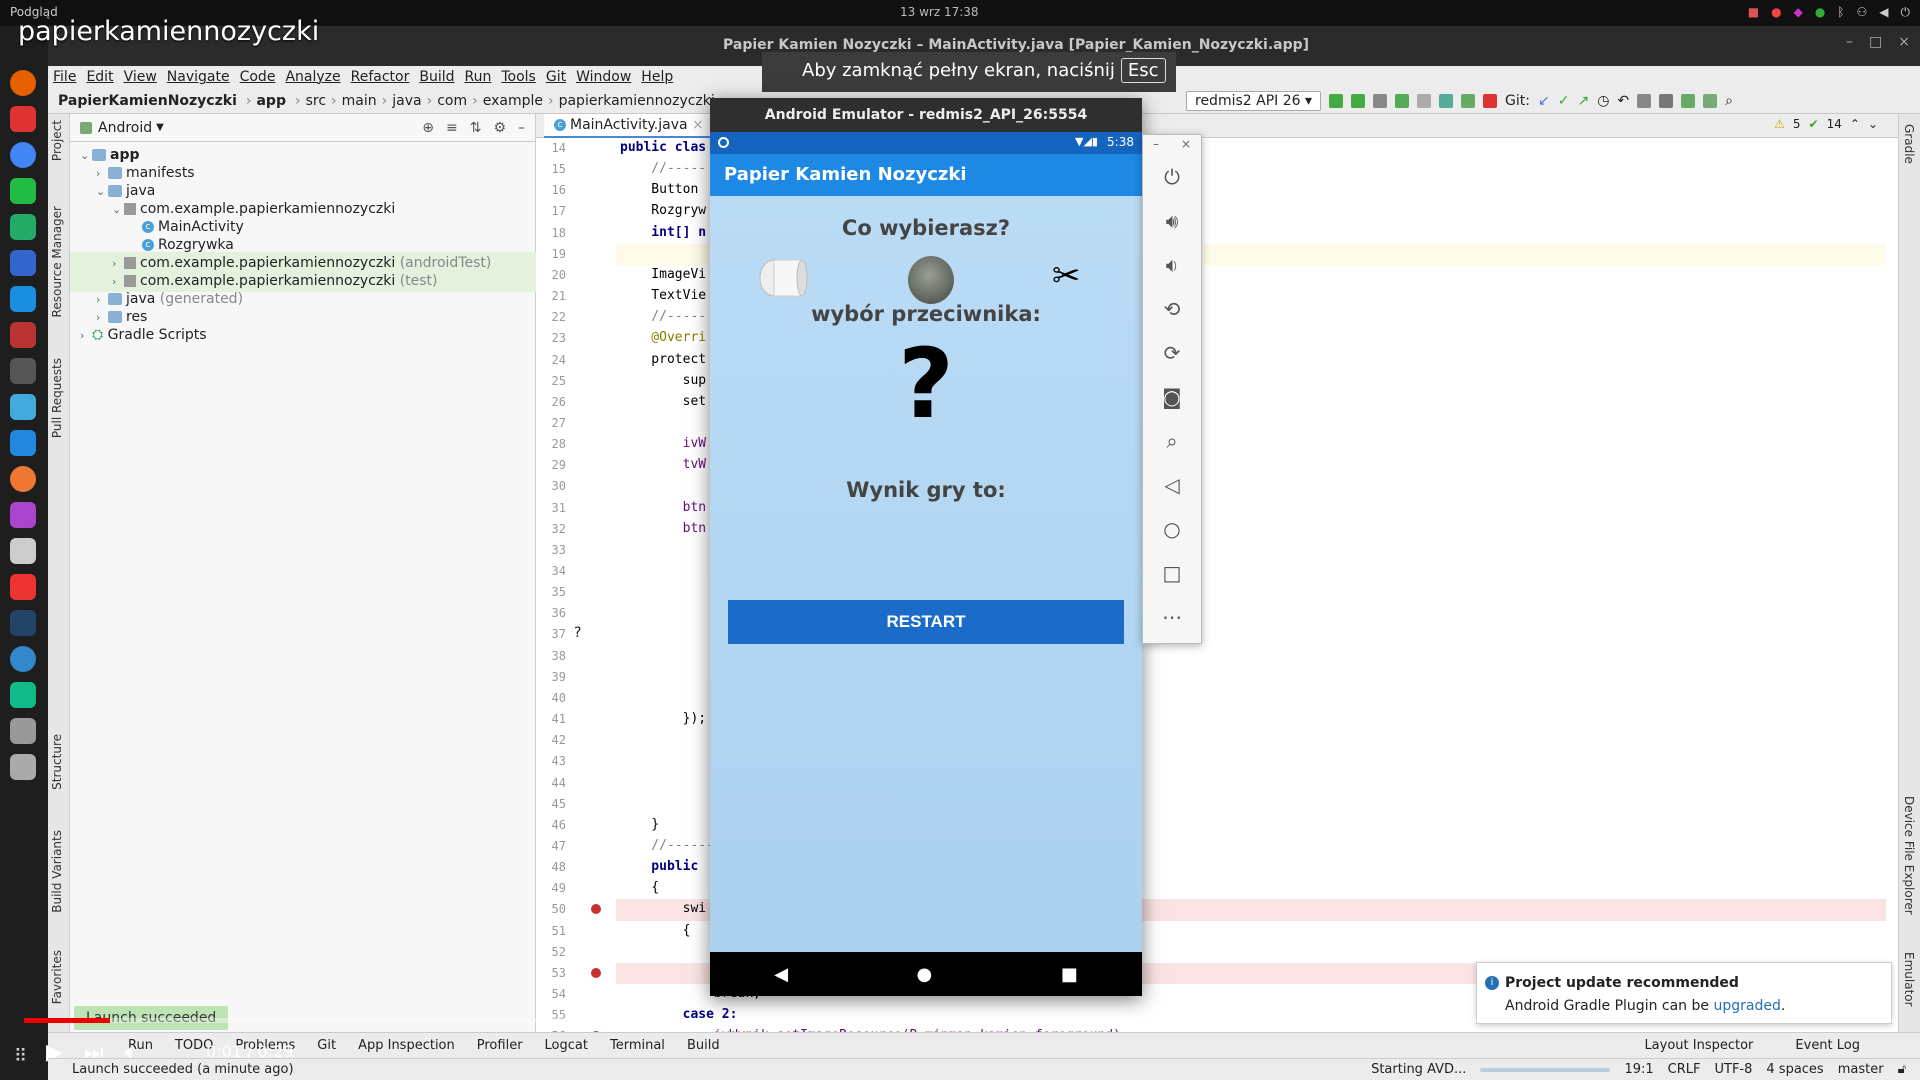 This screenshot has height=1080, width=1920. I want to click on teamviewer-icon, so click(23, 299).